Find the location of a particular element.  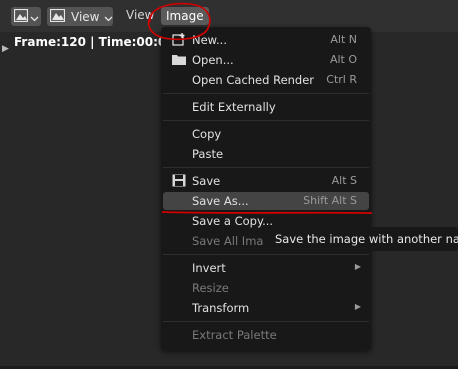

menu-item-edit-externally: Edit Externally is located at coordinates (266, 107).